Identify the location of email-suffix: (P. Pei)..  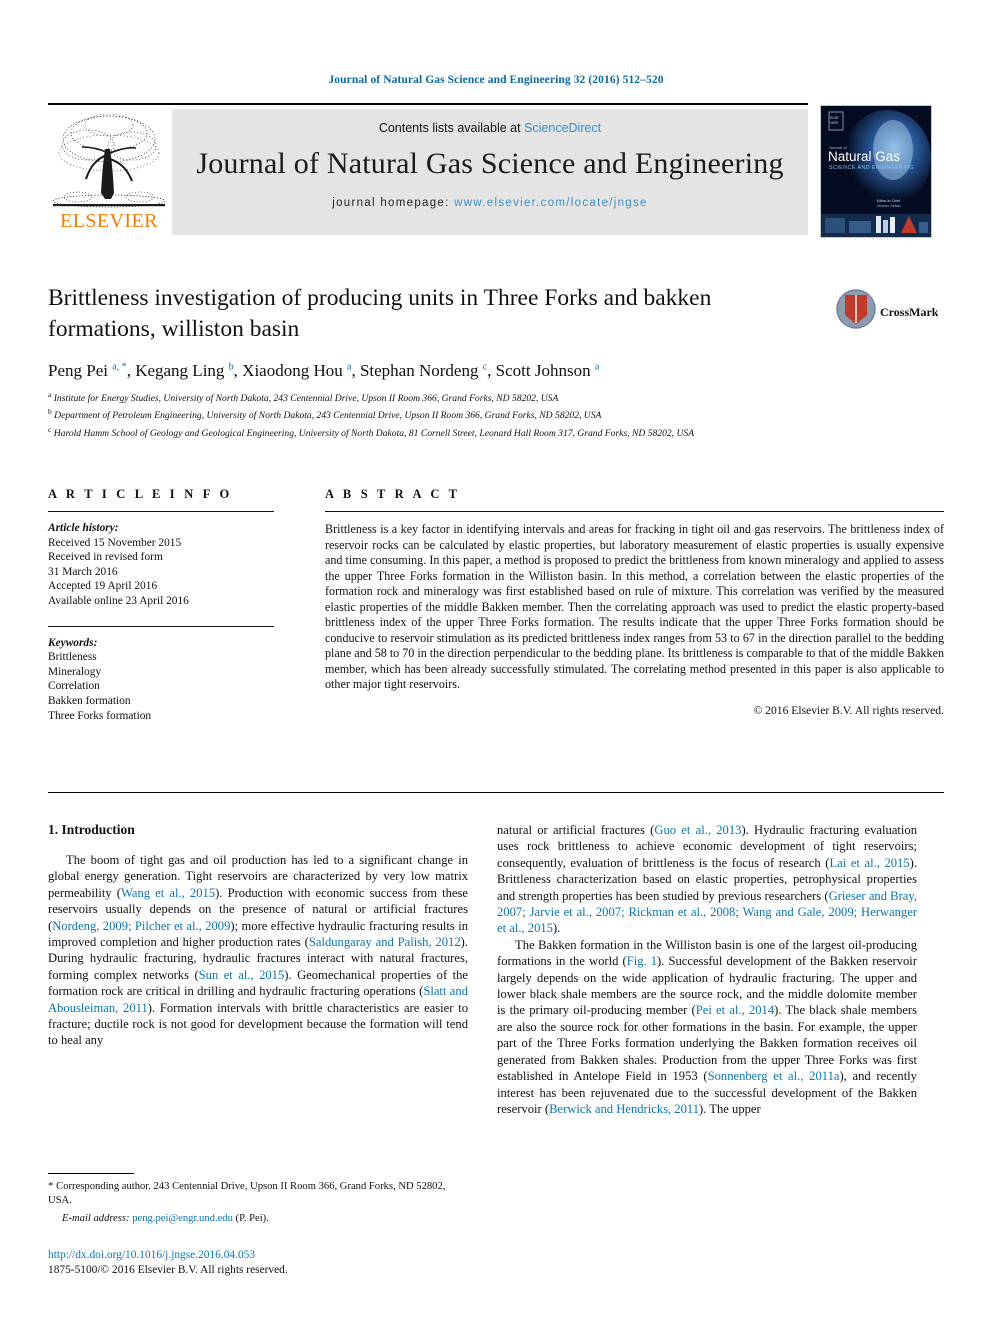
(250, 1219).